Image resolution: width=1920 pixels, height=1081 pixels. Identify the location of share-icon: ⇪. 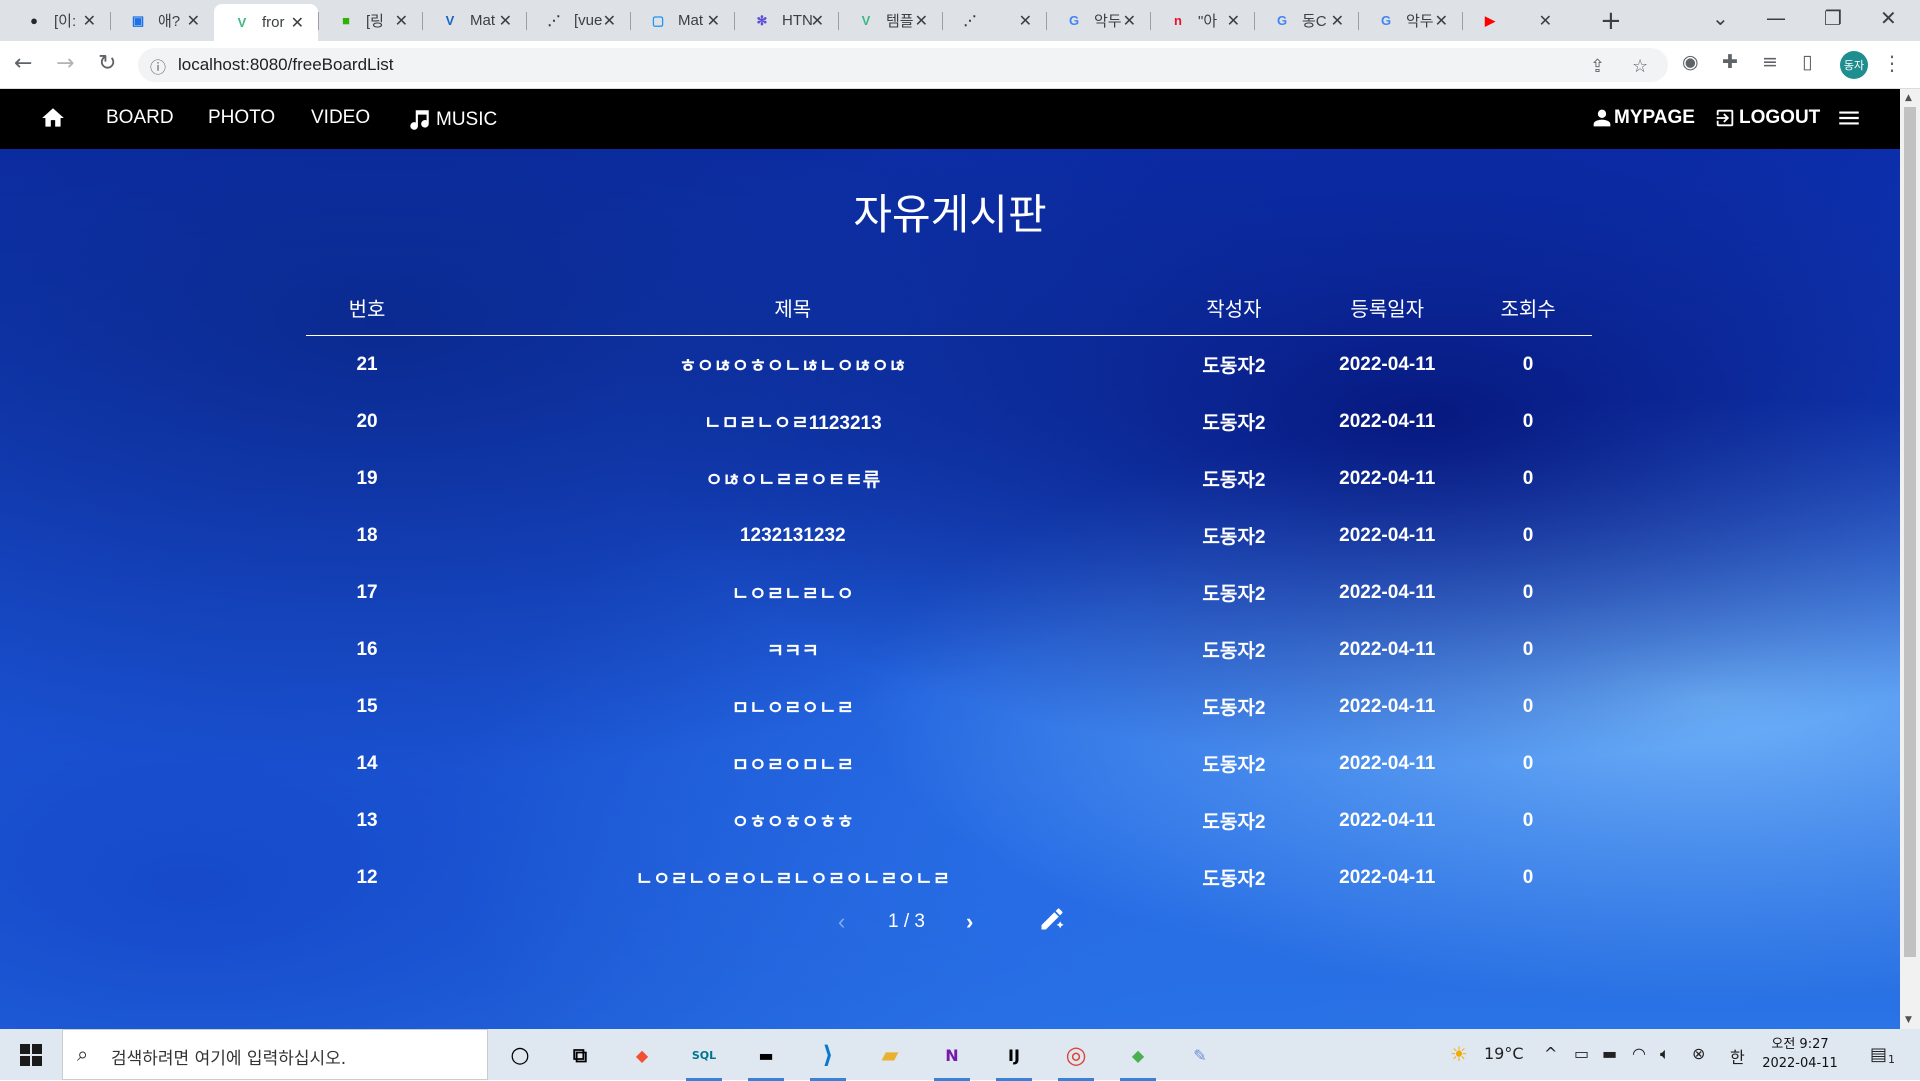
(1597, 66).